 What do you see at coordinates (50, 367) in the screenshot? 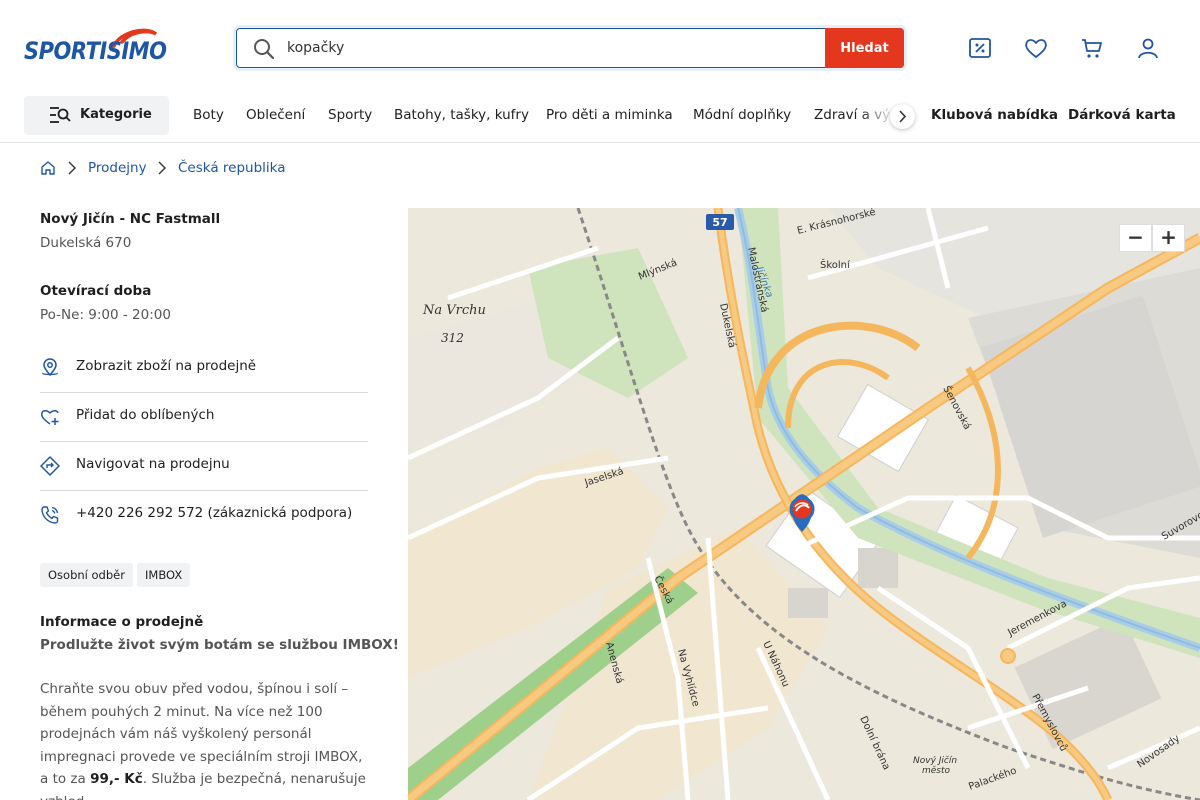
I see `location-pin-icon` at bounding box center [50, 367].